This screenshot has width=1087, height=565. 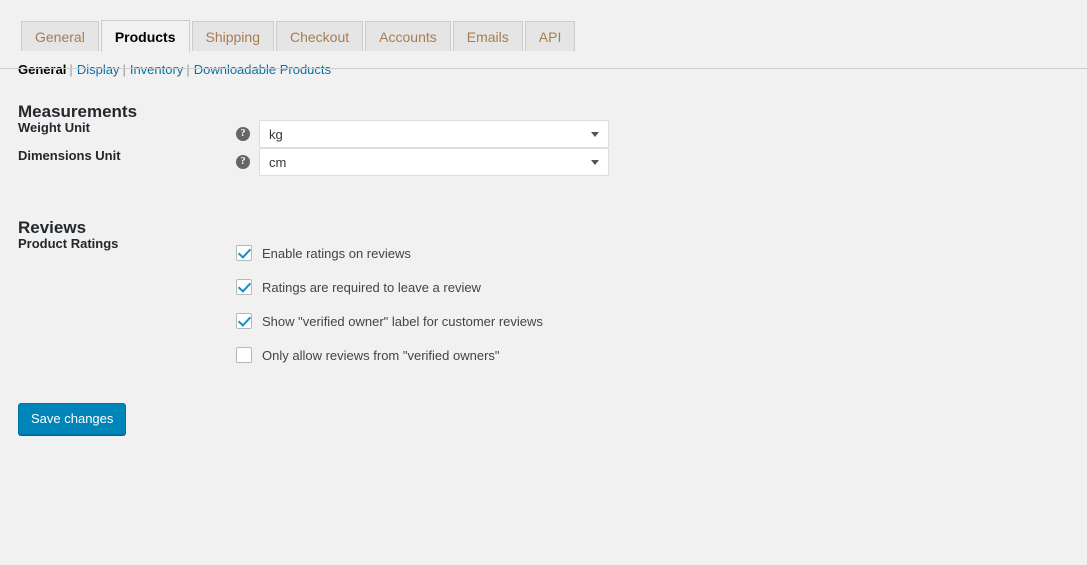 What do you see at coordinates (278, 162) in the screenshot?
I see `dimensions-unit-value: cm` at bounding box center [278, 162].